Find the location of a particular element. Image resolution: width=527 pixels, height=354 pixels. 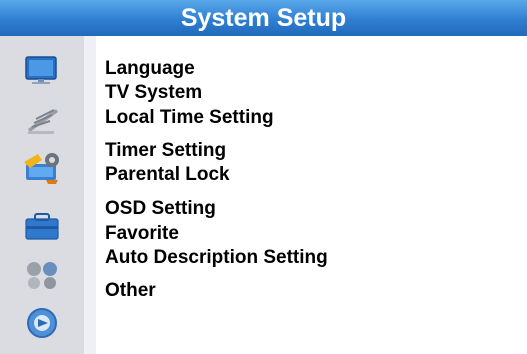

settings-disc-icon is located at coordinates (42, 323).